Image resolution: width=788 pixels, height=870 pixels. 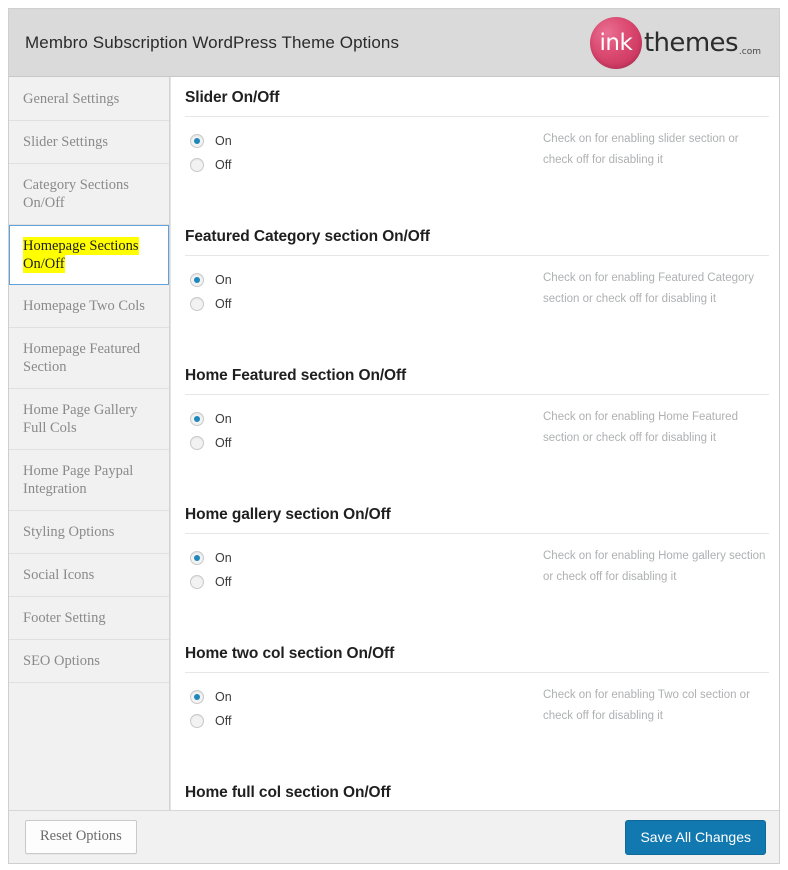 I want to click on sidebar-item-category-sections: Category Sections On/Off, so click(x=89, y=194).